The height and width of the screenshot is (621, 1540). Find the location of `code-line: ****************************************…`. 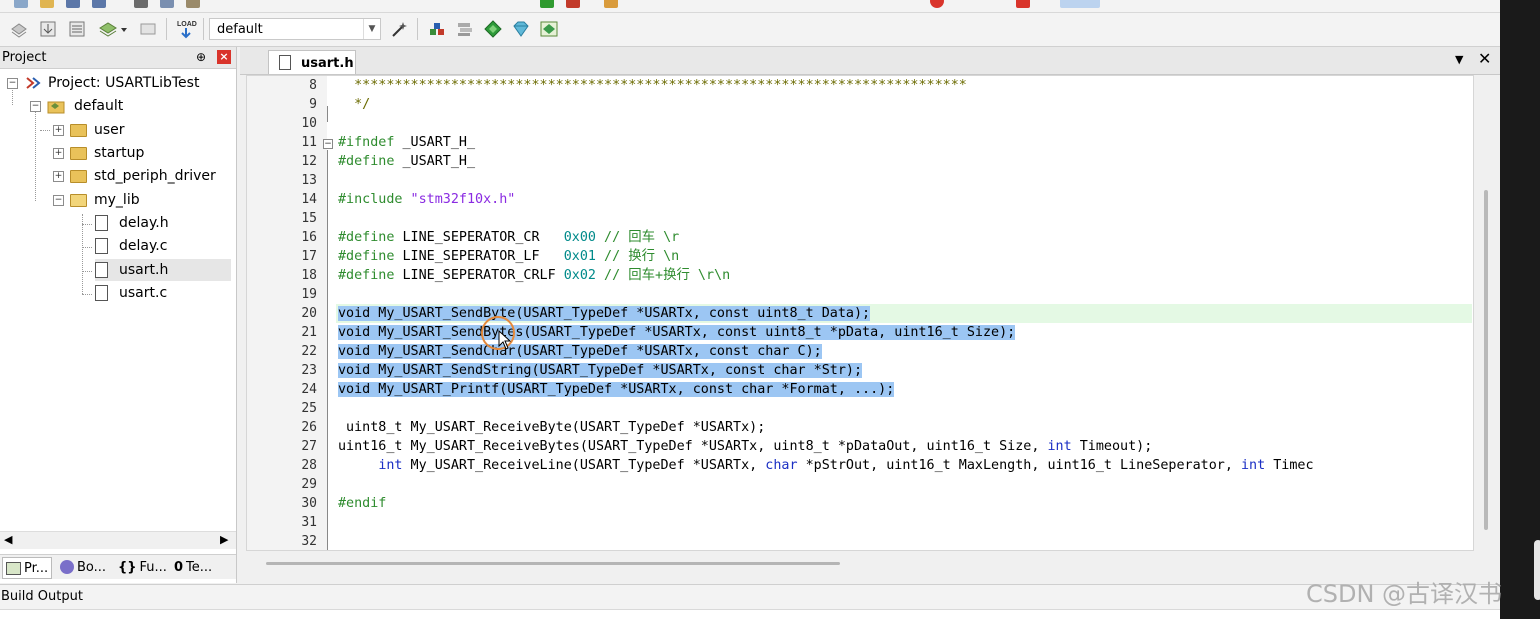

code-line: ****************************************… is located at coordinates (652, 85).